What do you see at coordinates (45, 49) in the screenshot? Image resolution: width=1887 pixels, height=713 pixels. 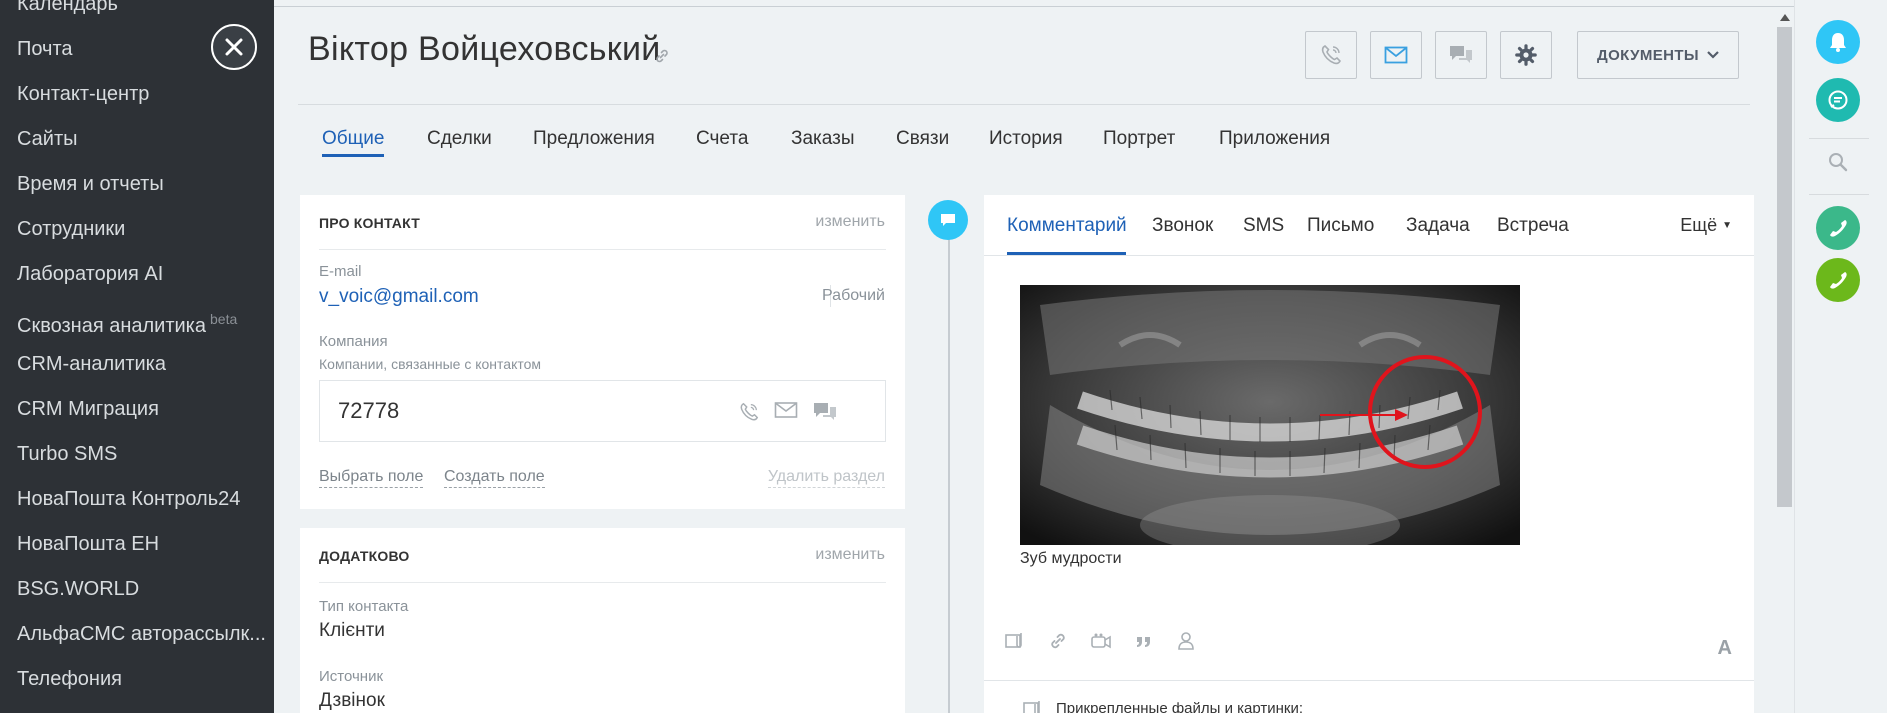 I see `sidebar-item-mail: Почта` at bounding box center [45, 49].